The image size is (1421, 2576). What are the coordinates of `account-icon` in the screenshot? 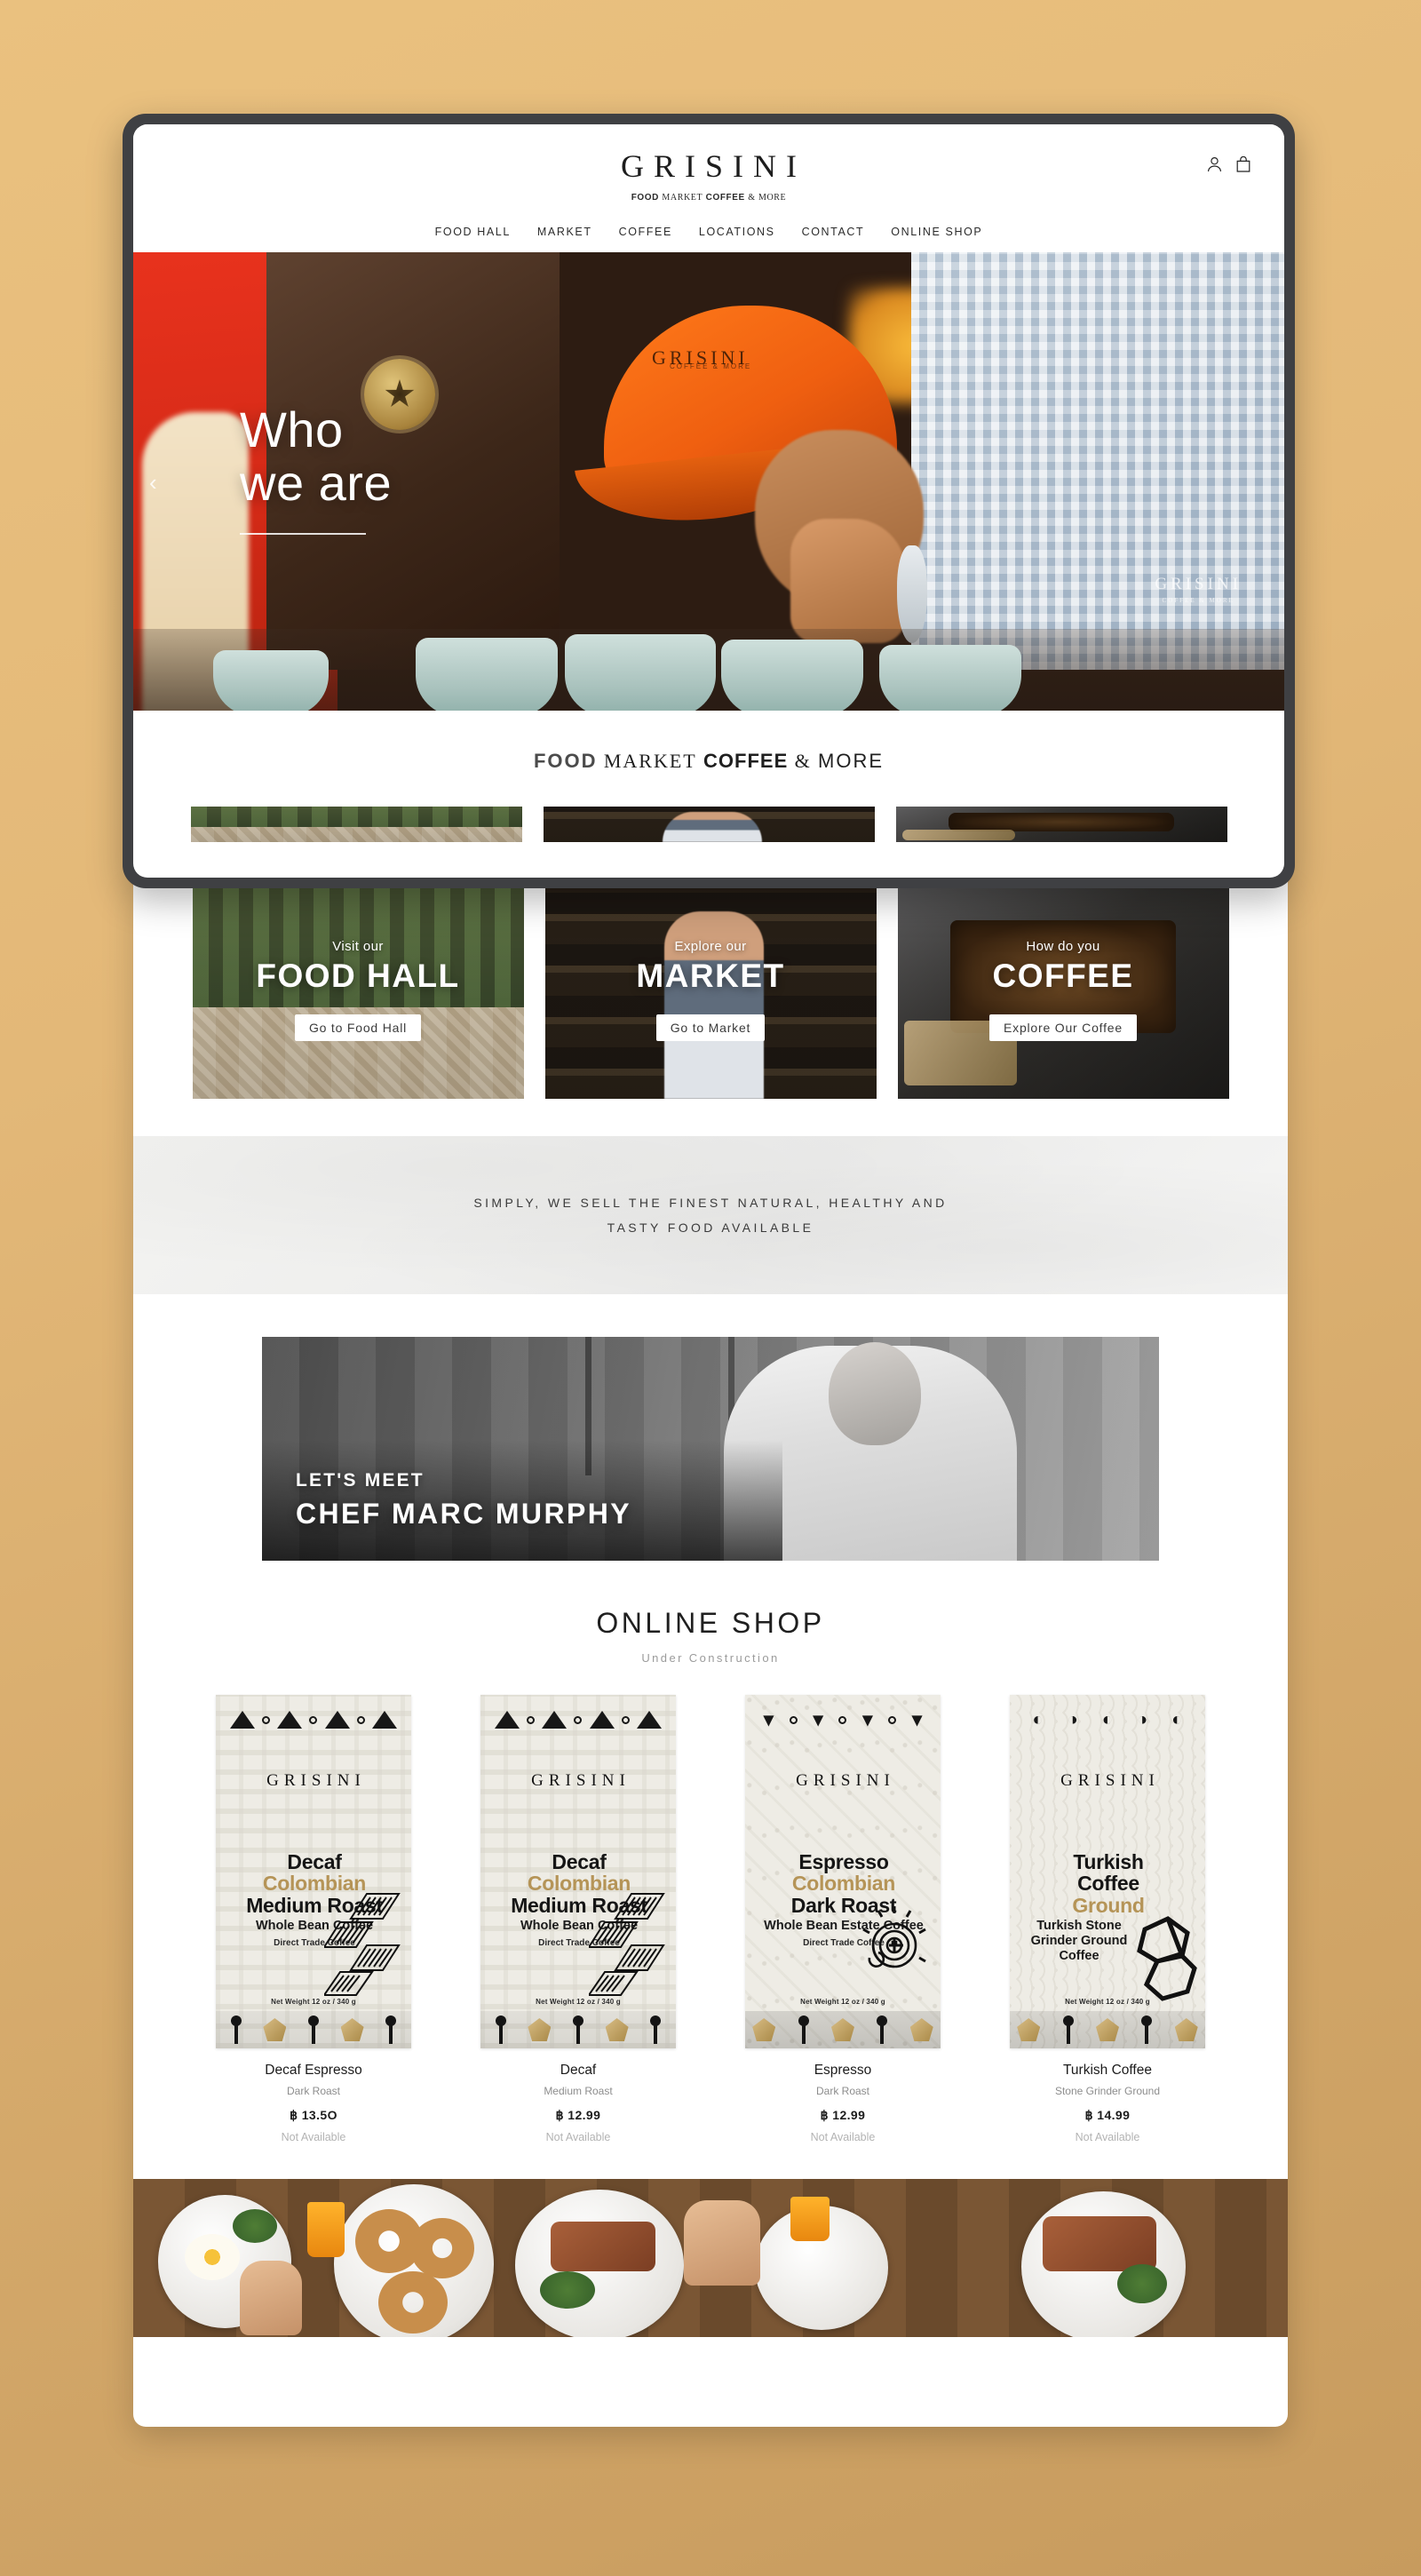 It's located at (1214, 164).